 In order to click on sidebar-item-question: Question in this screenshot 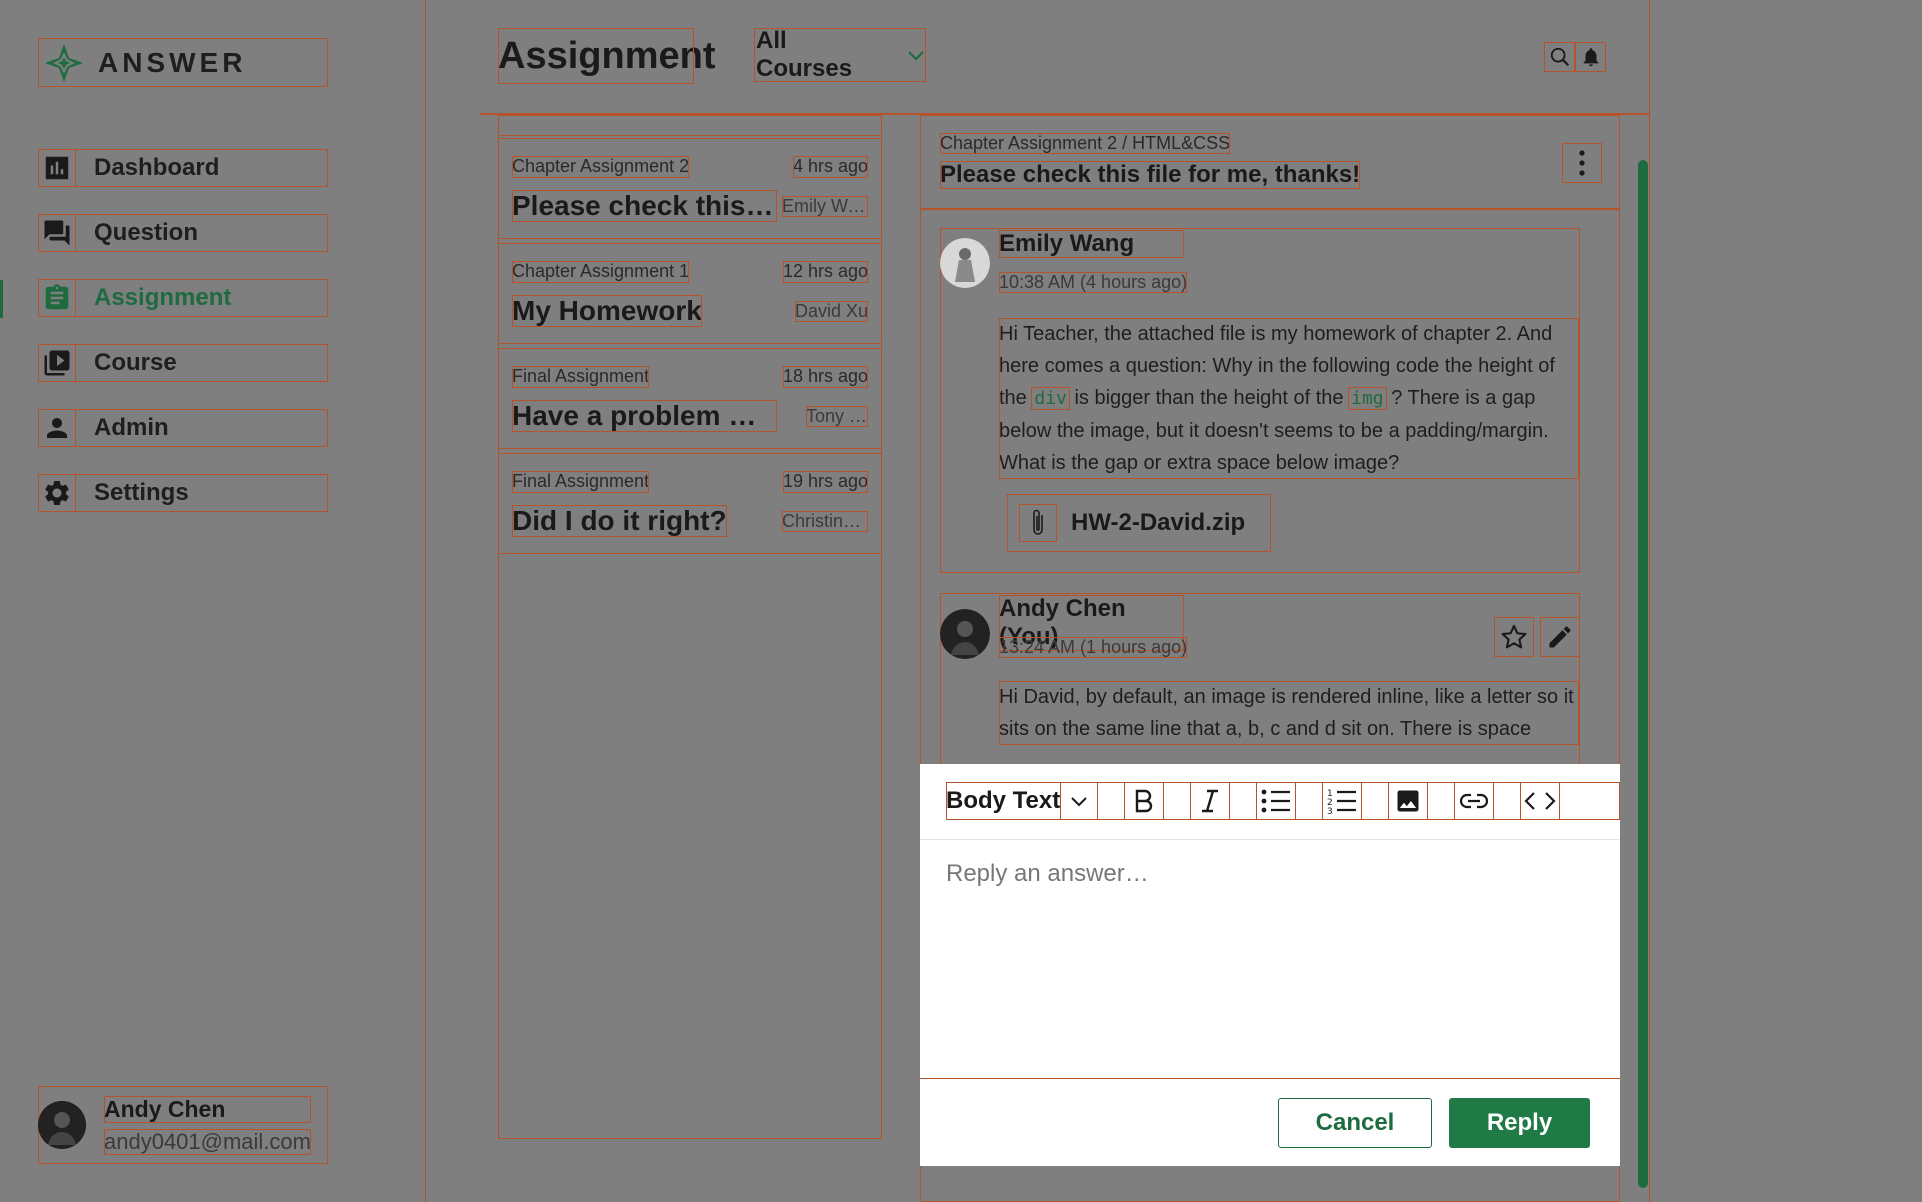, I will do `click(183, 233)`.